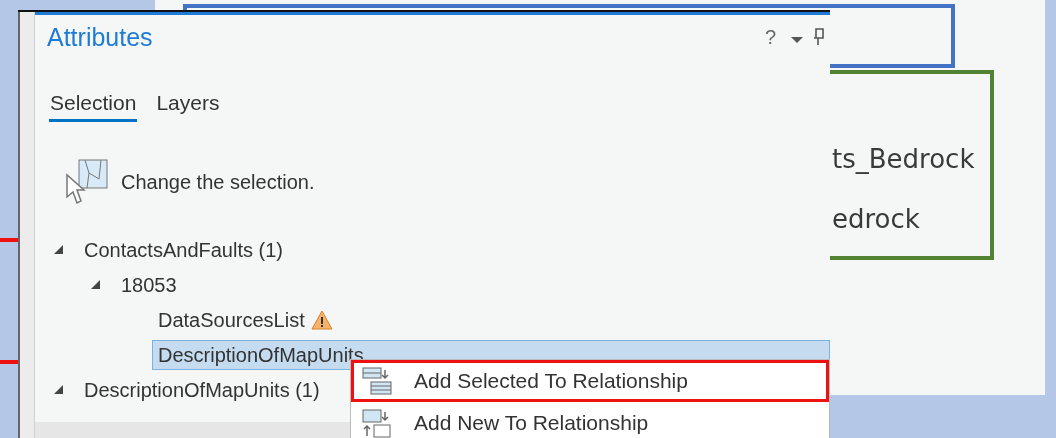 Image resolution: width=1056 pixels, height=438 pixels. I want to click on menu-item: Add New To Relationship, so click(590, 420).